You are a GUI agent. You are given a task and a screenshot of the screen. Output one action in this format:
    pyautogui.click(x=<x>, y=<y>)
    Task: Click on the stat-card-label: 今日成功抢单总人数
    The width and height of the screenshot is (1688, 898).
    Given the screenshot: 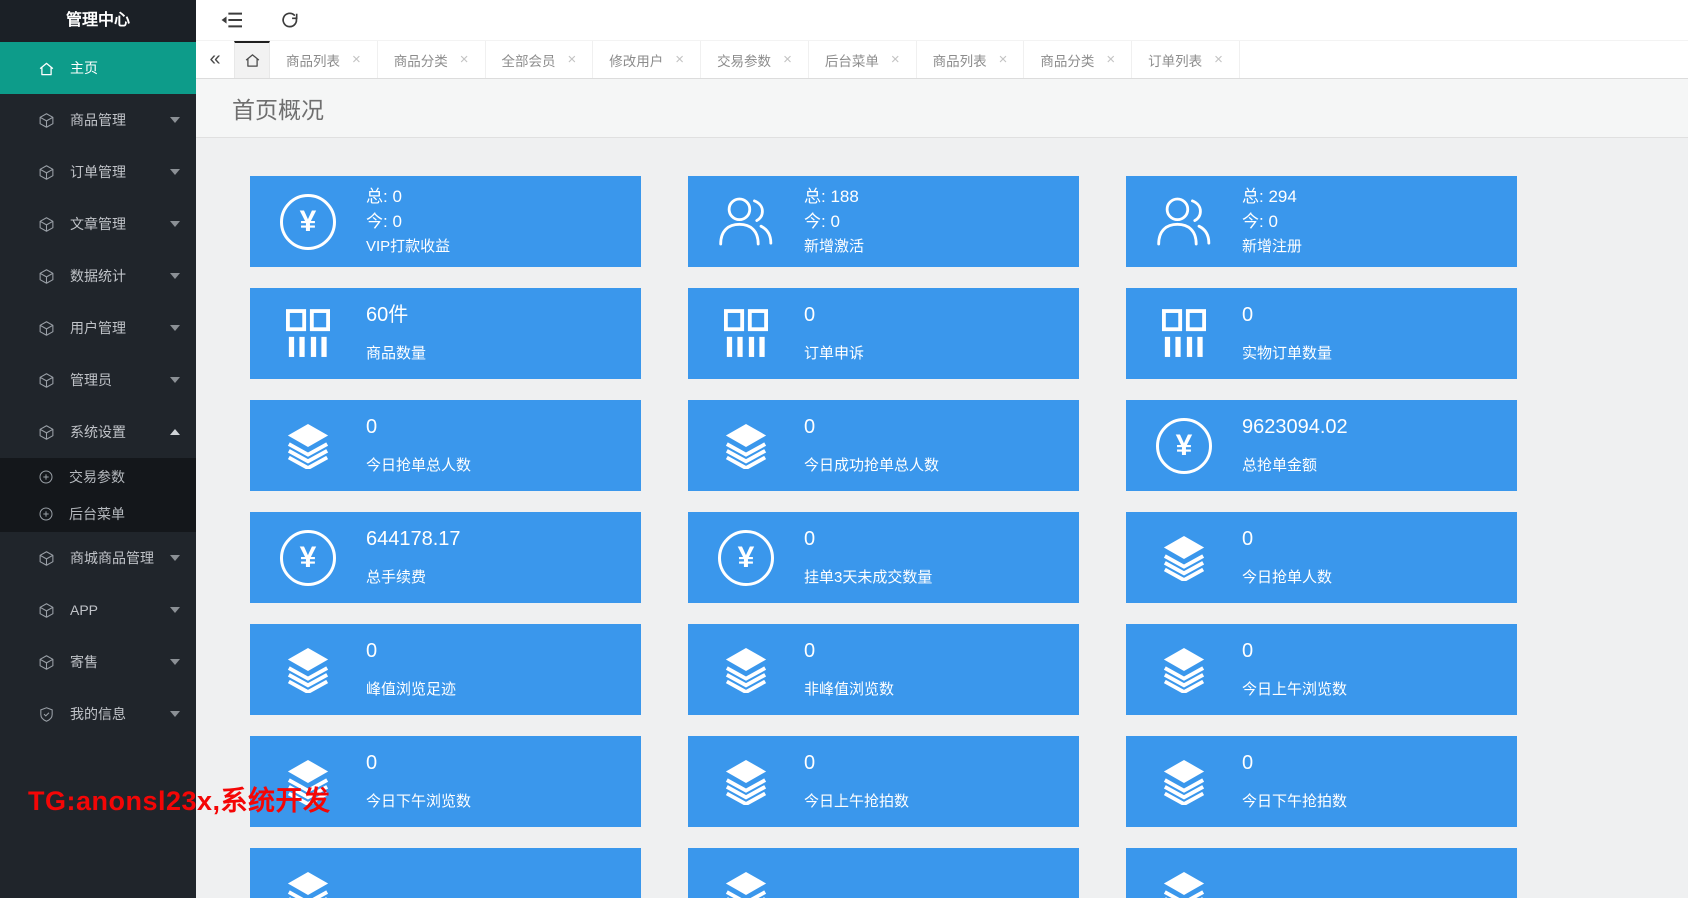 What is the action you would take?
    pyautogui.click(x=872, y=465)
    